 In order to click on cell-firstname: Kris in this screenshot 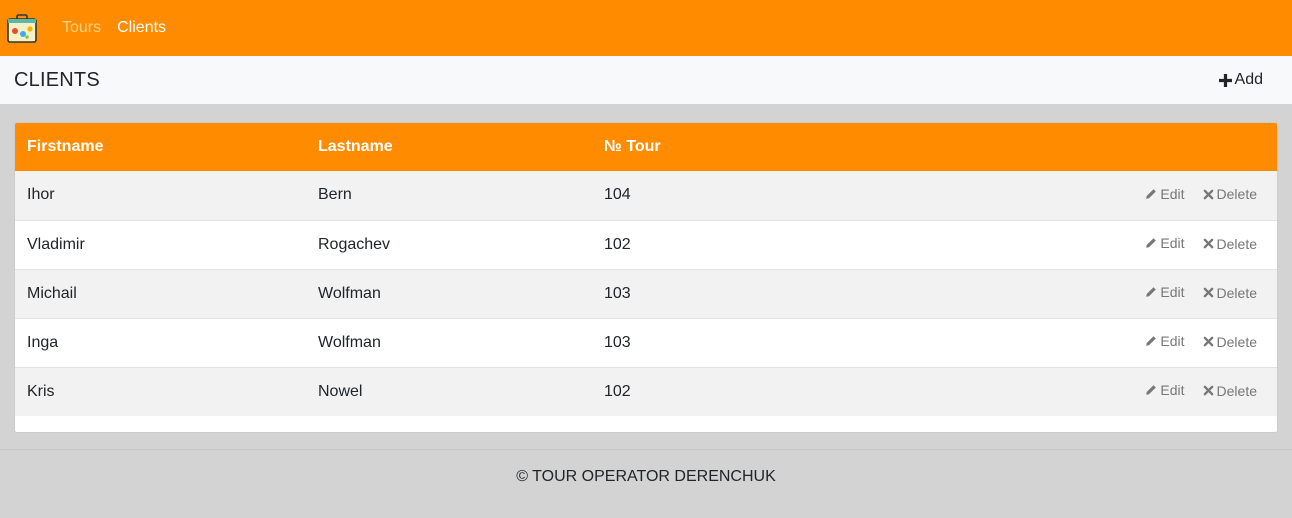, I will do `click(160, 391)`.